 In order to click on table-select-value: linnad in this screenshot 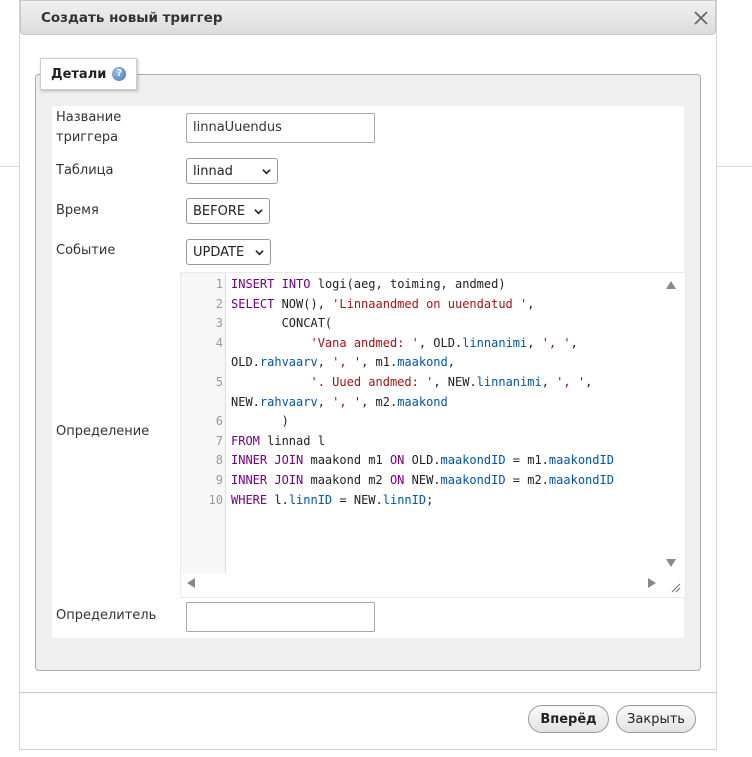, I will do `click(213, 171)`.